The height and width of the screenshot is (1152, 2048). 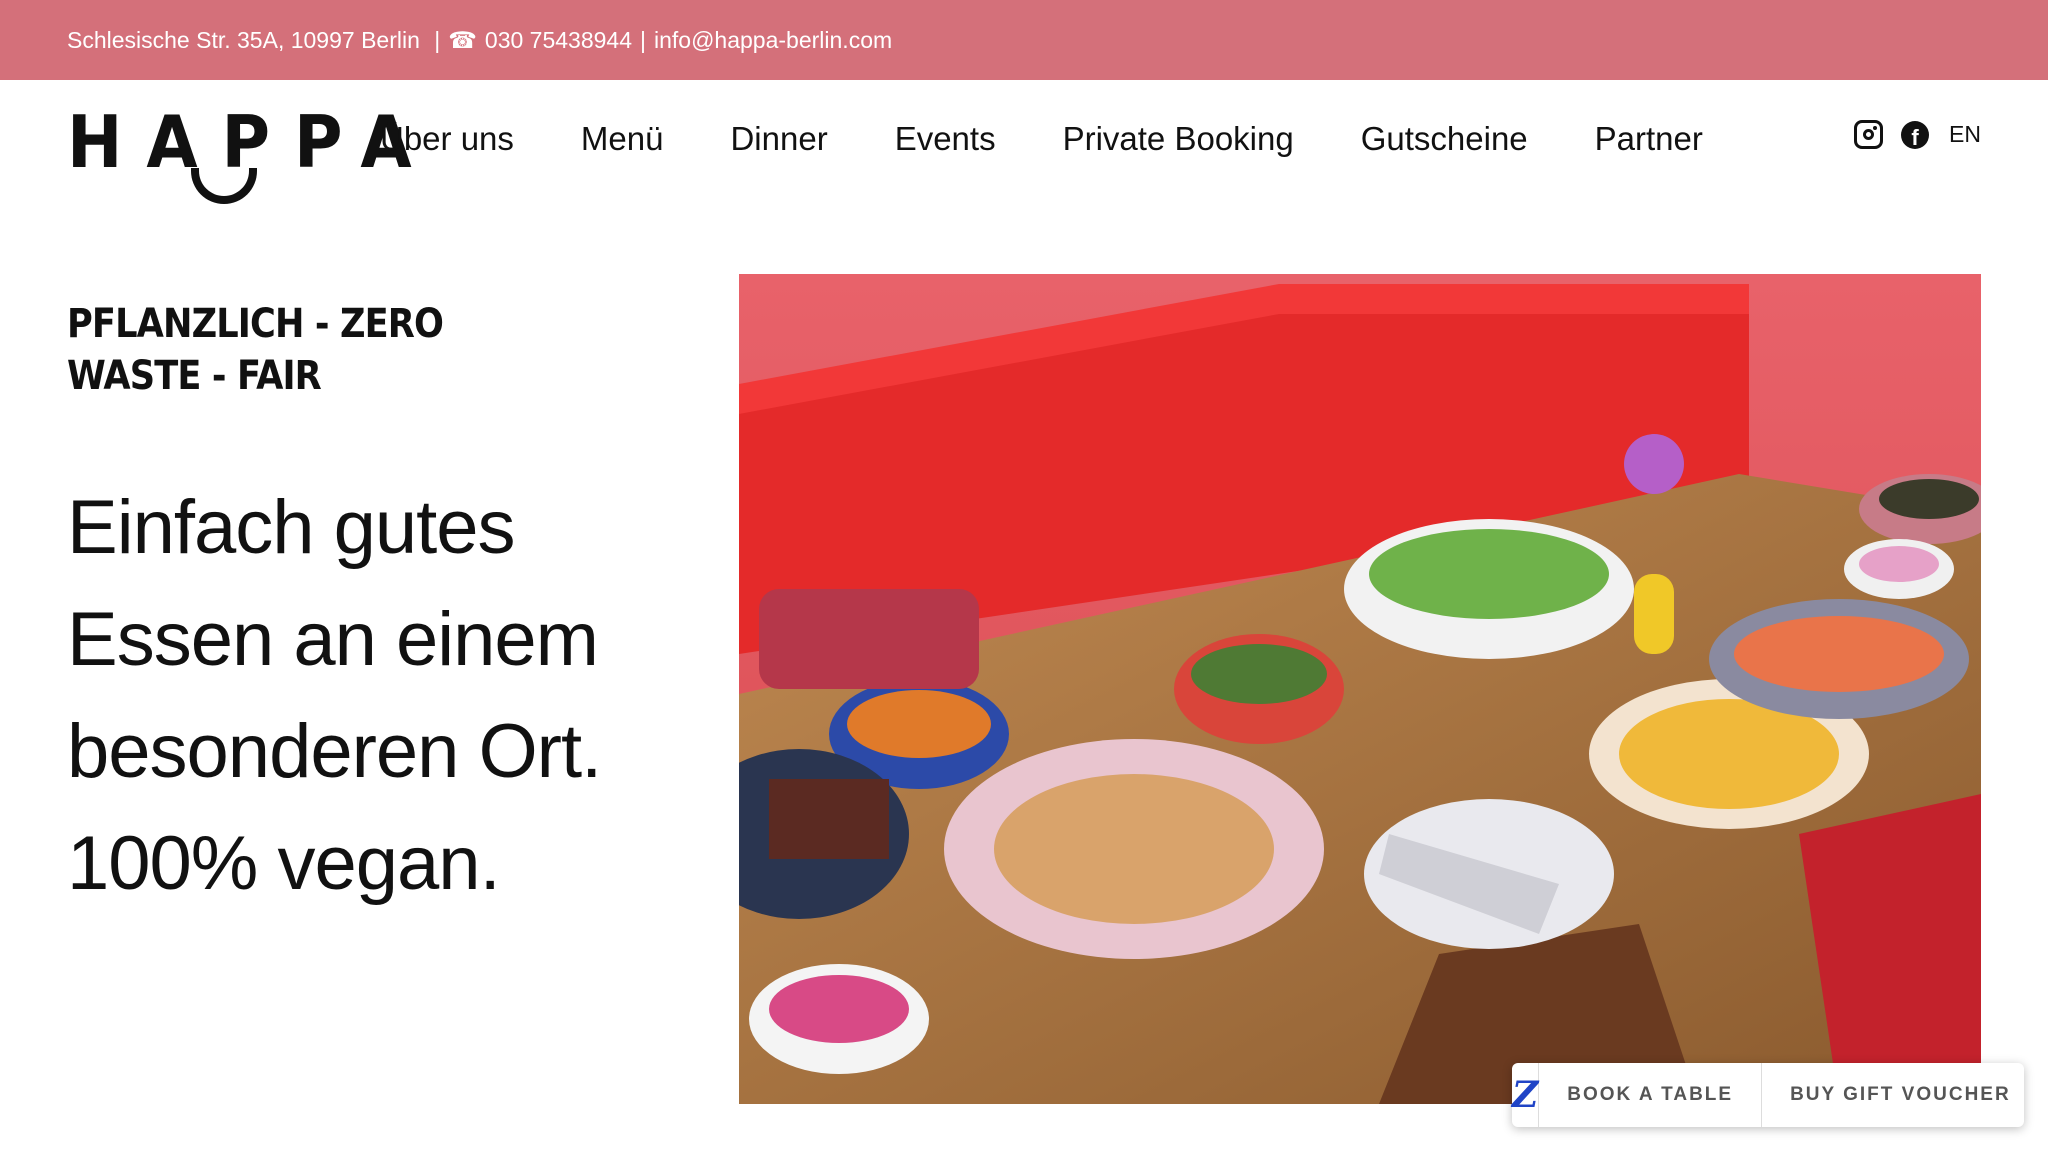 What do you see at coordinates (778, 139) in the screenshot?
I see `nav-item-dinner: Dinner` at bounding box center [778, 139].